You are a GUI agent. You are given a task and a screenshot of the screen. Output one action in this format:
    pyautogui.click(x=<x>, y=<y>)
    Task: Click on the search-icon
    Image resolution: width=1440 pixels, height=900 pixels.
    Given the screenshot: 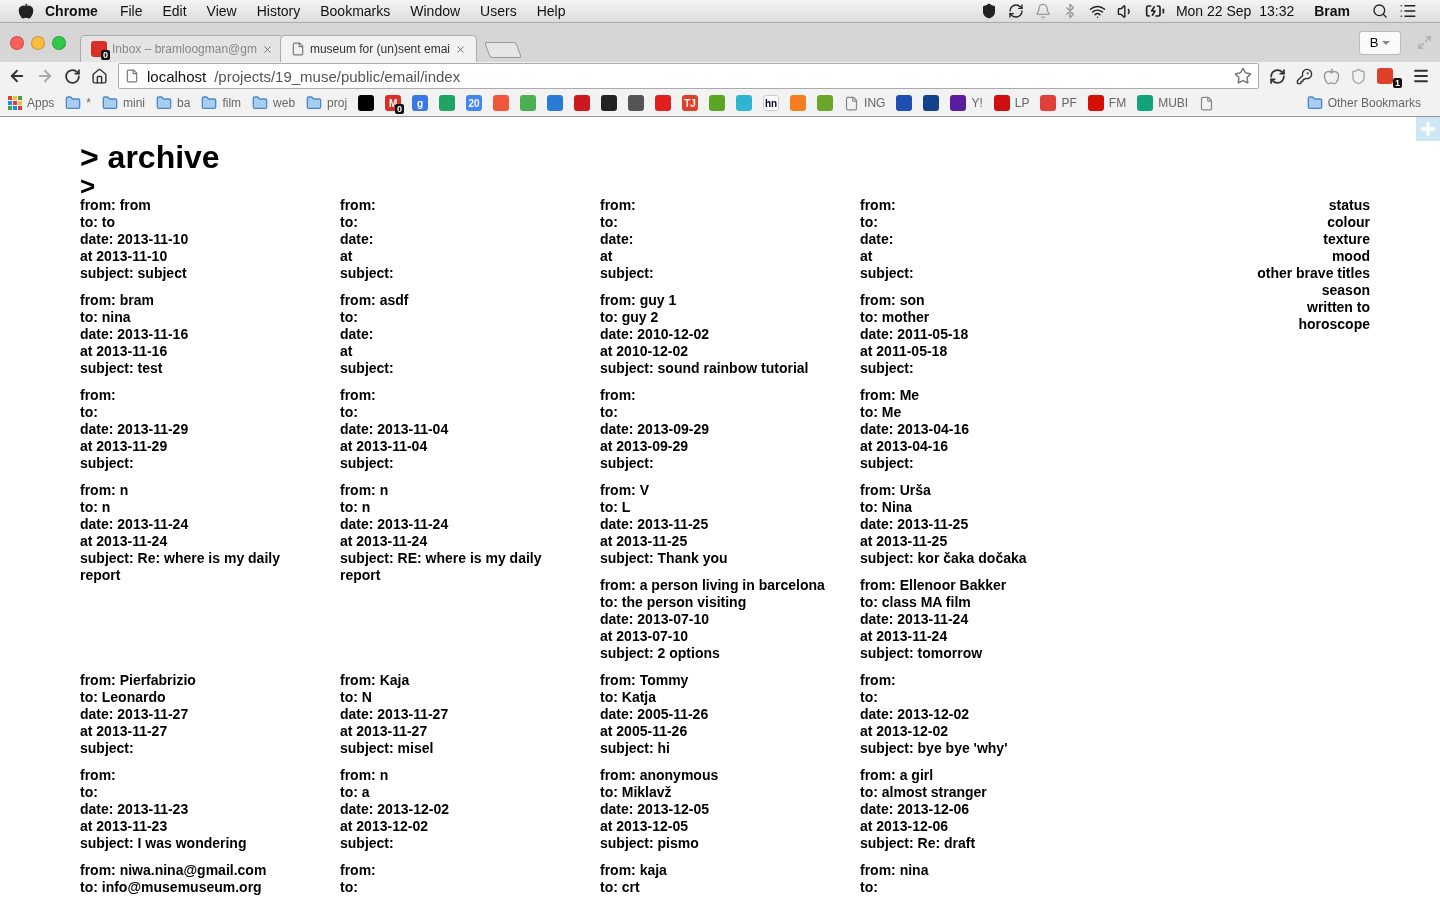 What is the action you would take?
    pyautogui.click(x=1380, y=11)
    